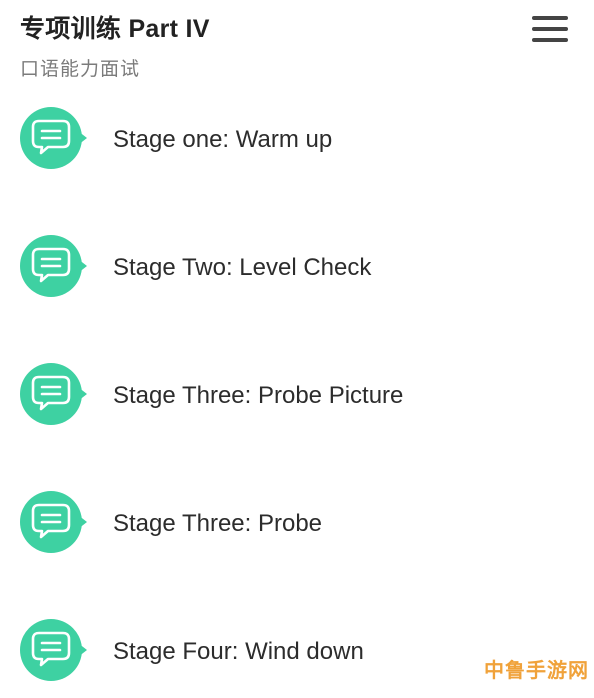  Describe the element at coordinates (115, 29) in the screenshot. I see `page-title: 专项训练 Part IV` at that location.